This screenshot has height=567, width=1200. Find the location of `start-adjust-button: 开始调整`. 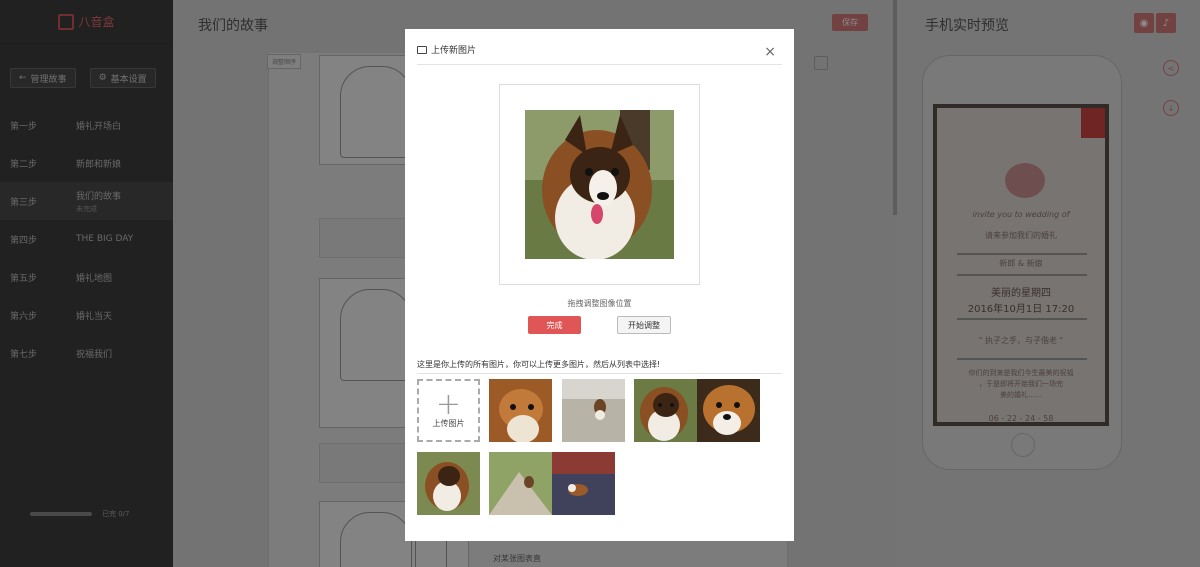

start-adjust-button: 开始调整 is located at coordinates (644, 325).